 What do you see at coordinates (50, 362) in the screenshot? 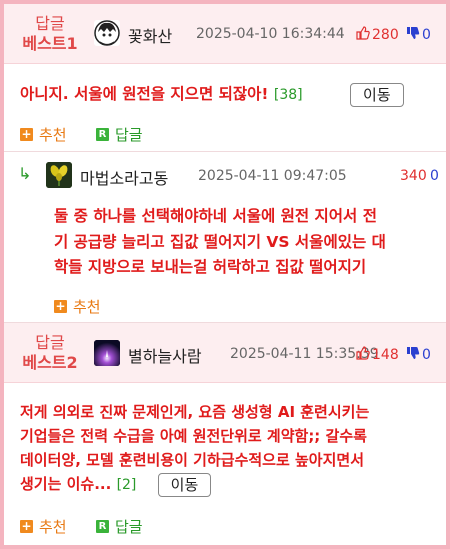
I see `best-label-line-2: 베스트2` at bounding box center [50, 362].